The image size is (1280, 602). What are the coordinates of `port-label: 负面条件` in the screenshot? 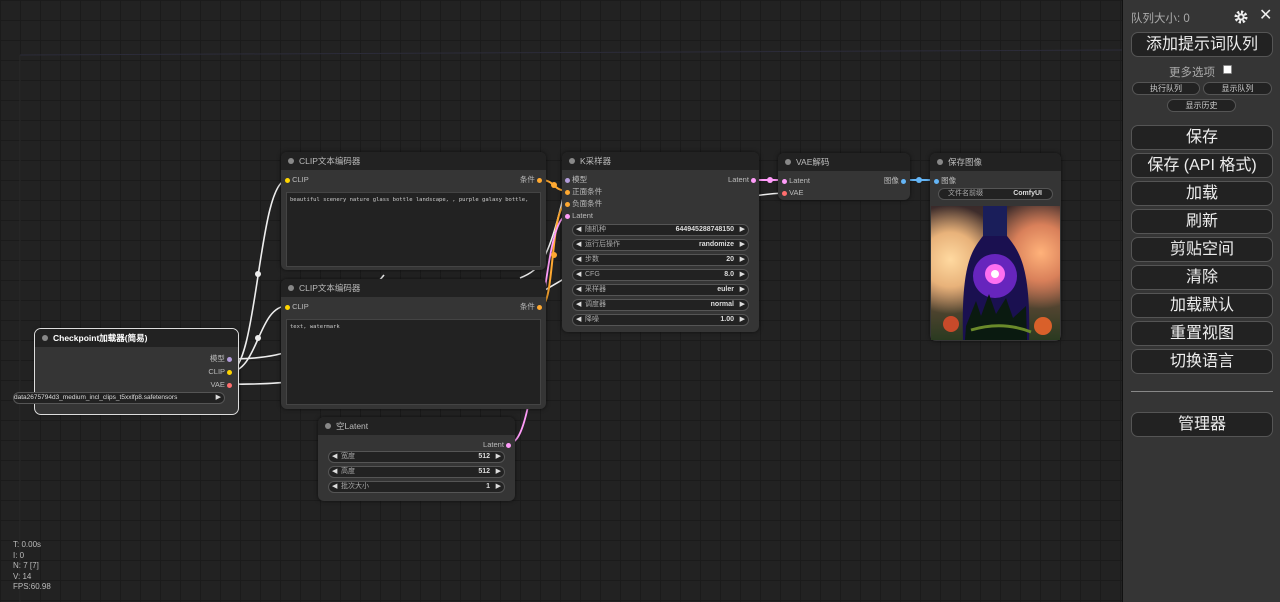 It's located at (587, 203).